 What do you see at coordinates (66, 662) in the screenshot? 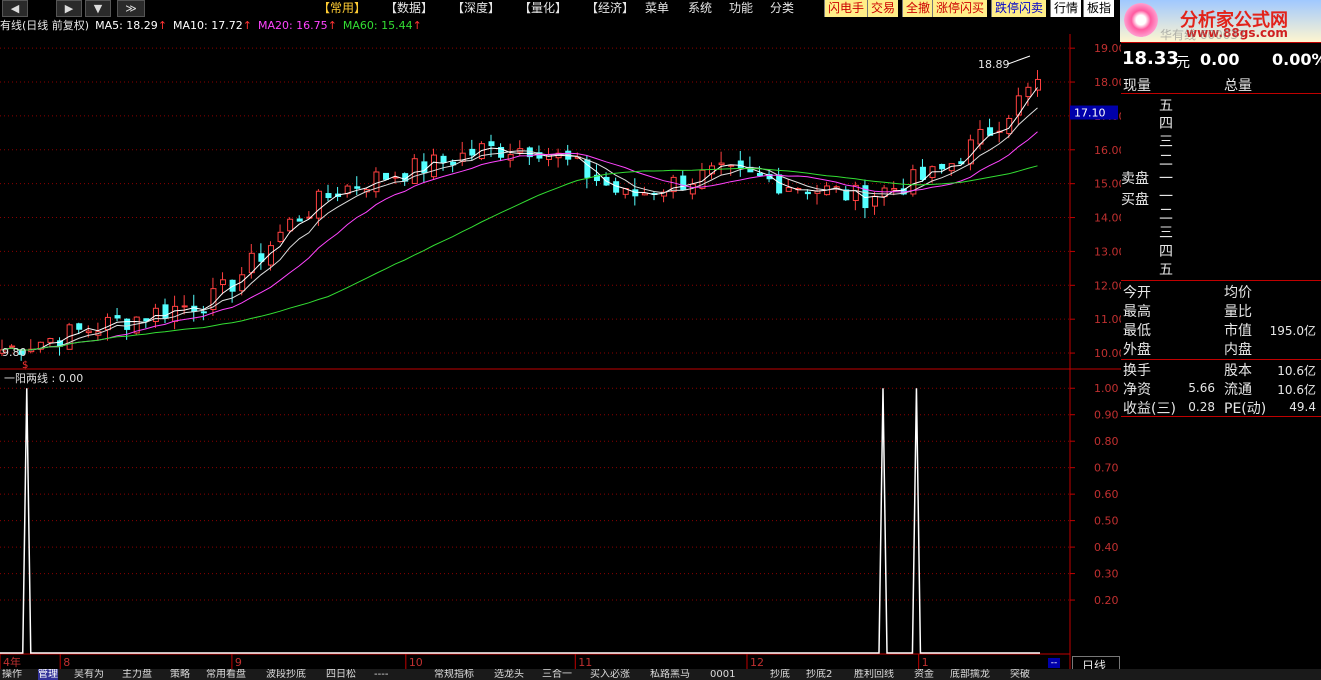
I see `x-tick-label: 8` at bounding box center [66, 662].